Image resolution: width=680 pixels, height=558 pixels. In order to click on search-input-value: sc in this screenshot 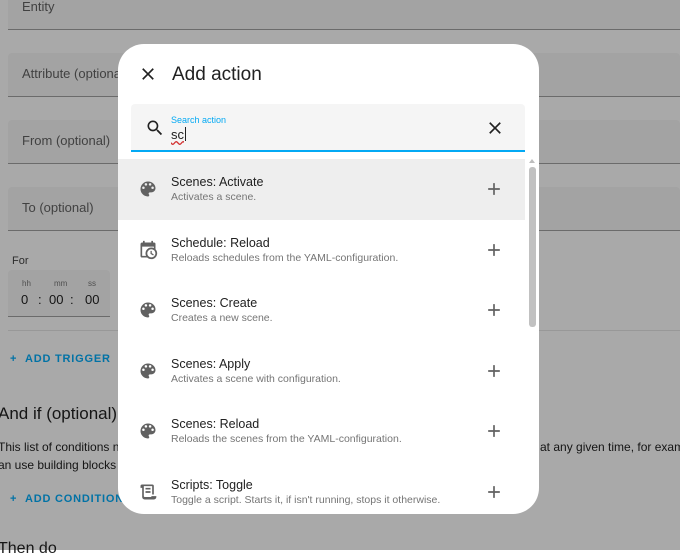, I will do `click(177, 134)`.